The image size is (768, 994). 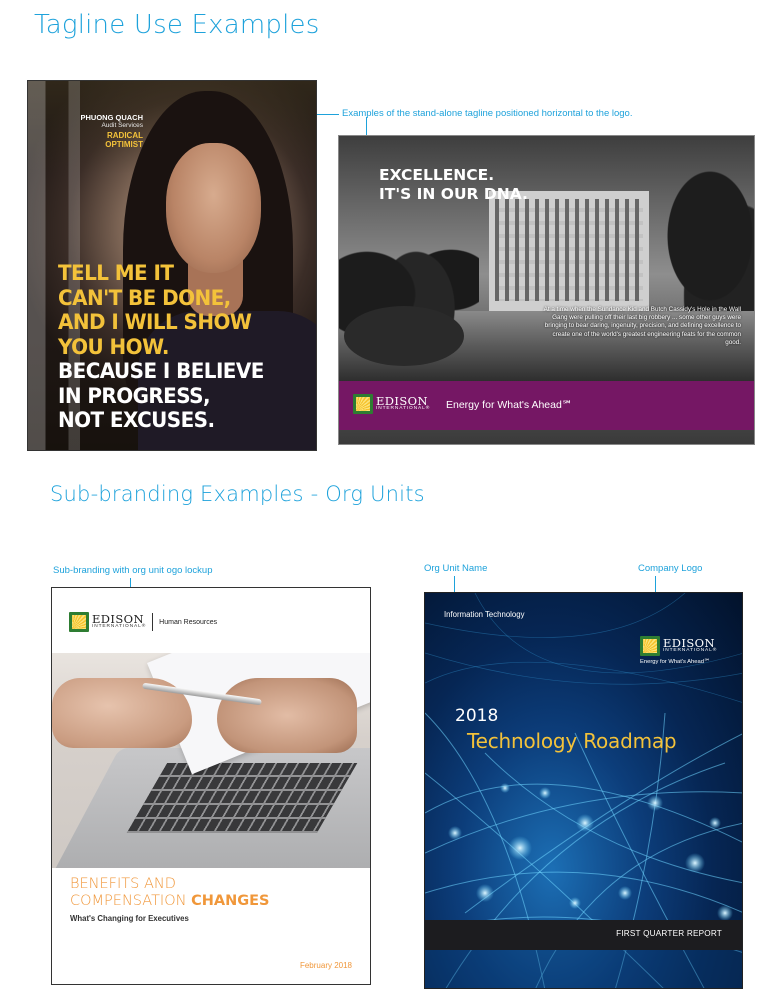 What do you see at coordinates (437, 175) in the screenshot?
I see `ad-headline-line-1: EXCELLENCE.` at bounding box center [437, 175].